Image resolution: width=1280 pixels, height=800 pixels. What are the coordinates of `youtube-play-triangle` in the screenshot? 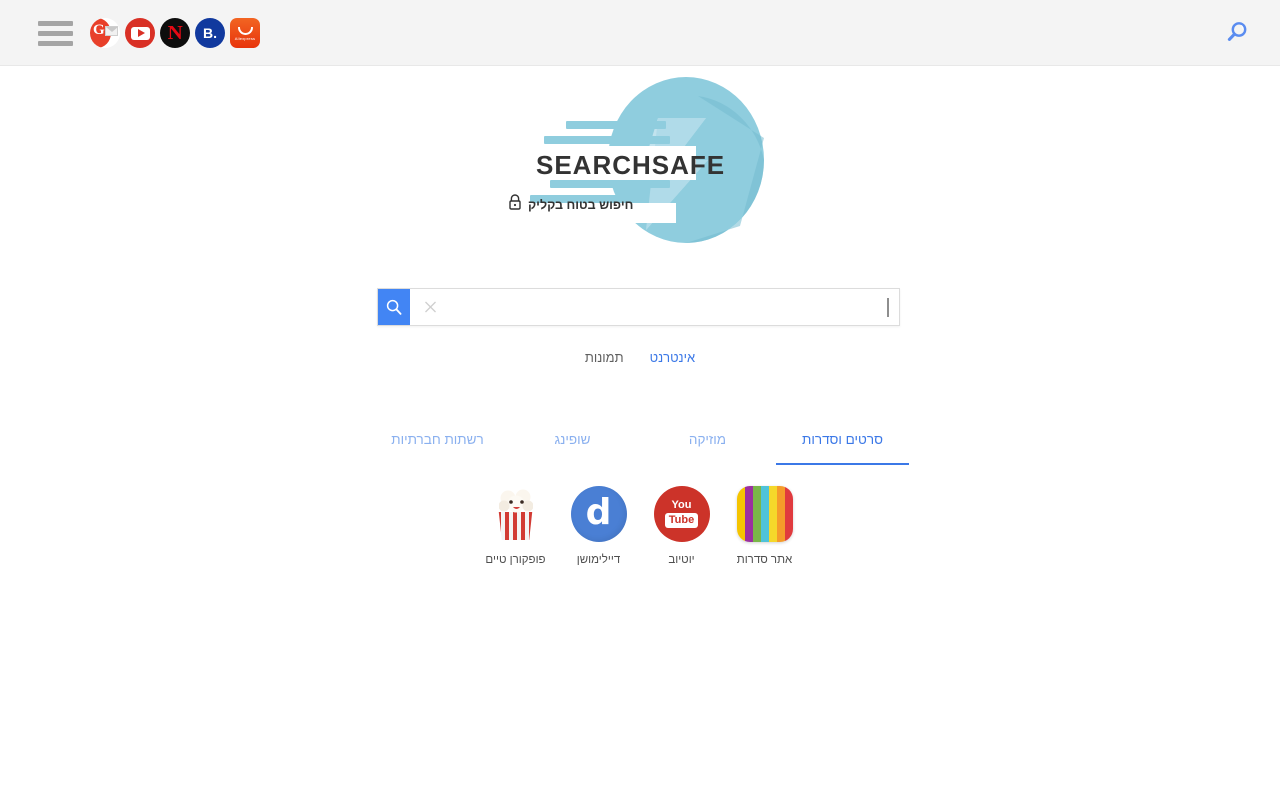 It's located at (141, 33).